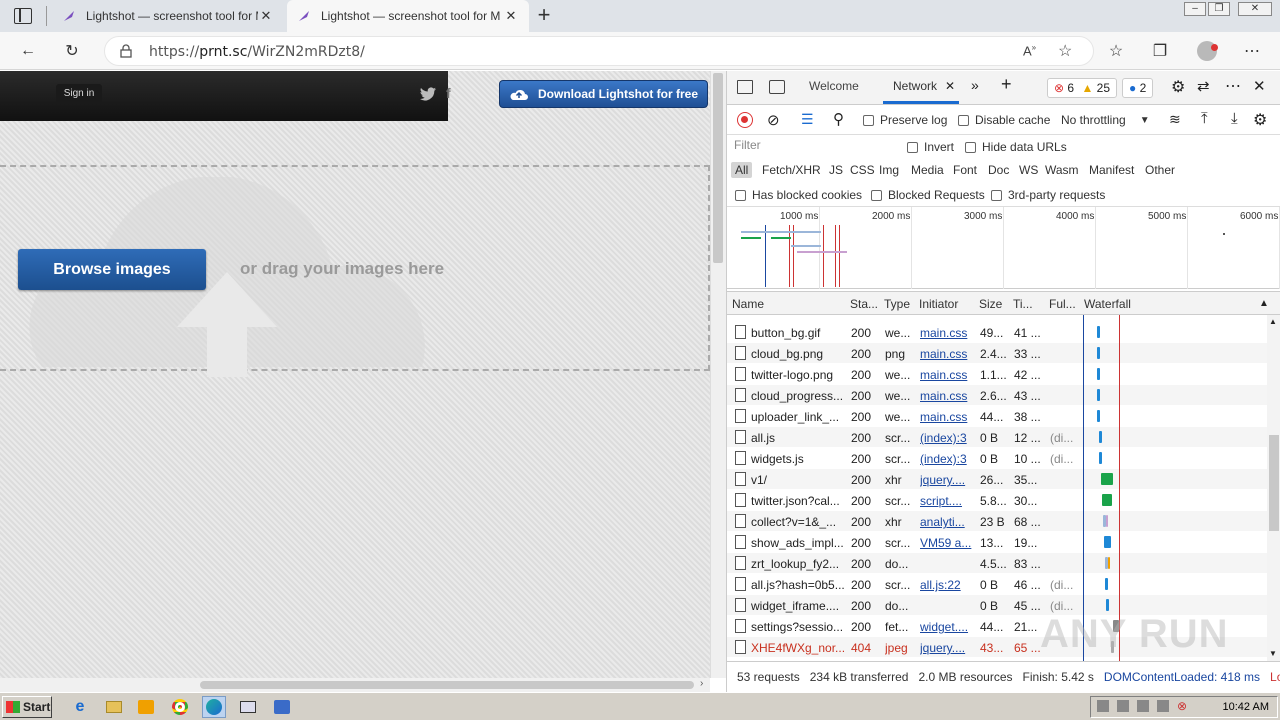 Image resolution: width=1280 pixels, height=720 pixels. What do you see at coordinates (511, 16) in the screenshot?
I see `close-tab-icon: ✕` at bounding box center [511, 16].